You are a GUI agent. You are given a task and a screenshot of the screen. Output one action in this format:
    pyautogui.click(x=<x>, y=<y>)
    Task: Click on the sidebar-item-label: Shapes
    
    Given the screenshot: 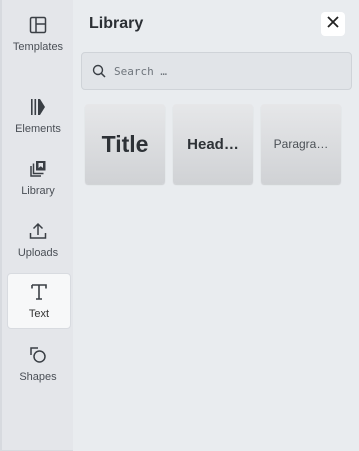 What is the action you would take?
    pyautogui.click(x=38, y=377)
    